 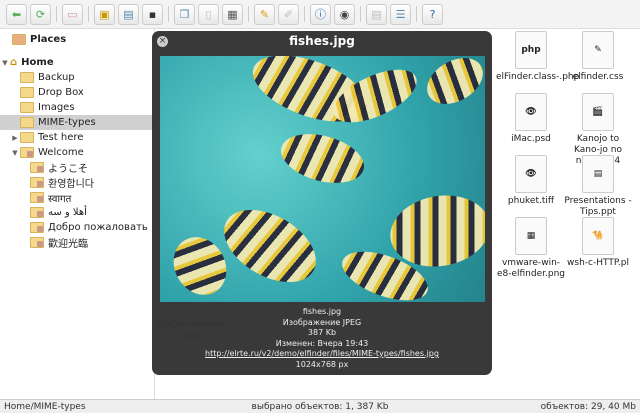 I want to click on info-kind: Изображение JPEG, so click(x=322, y=322).